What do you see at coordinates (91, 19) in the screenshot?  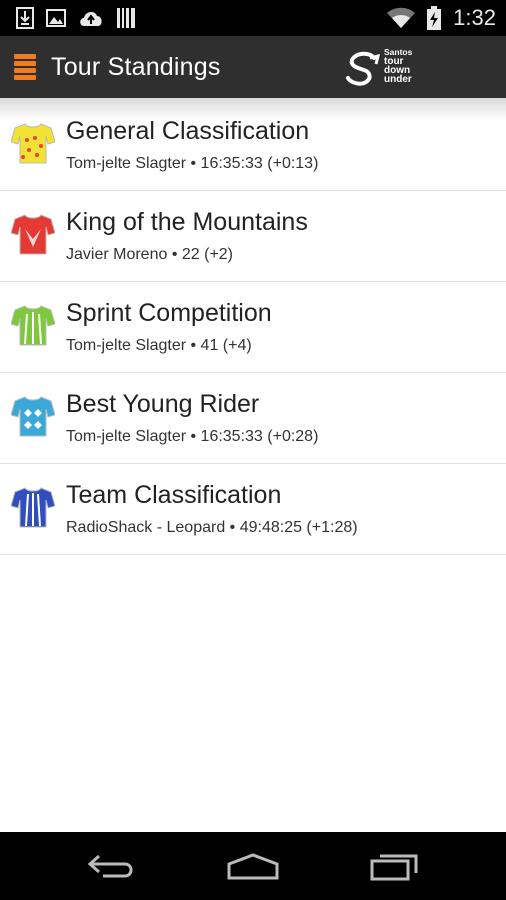 I see `cloud-upload-icon` at bounding box center [91, 19].